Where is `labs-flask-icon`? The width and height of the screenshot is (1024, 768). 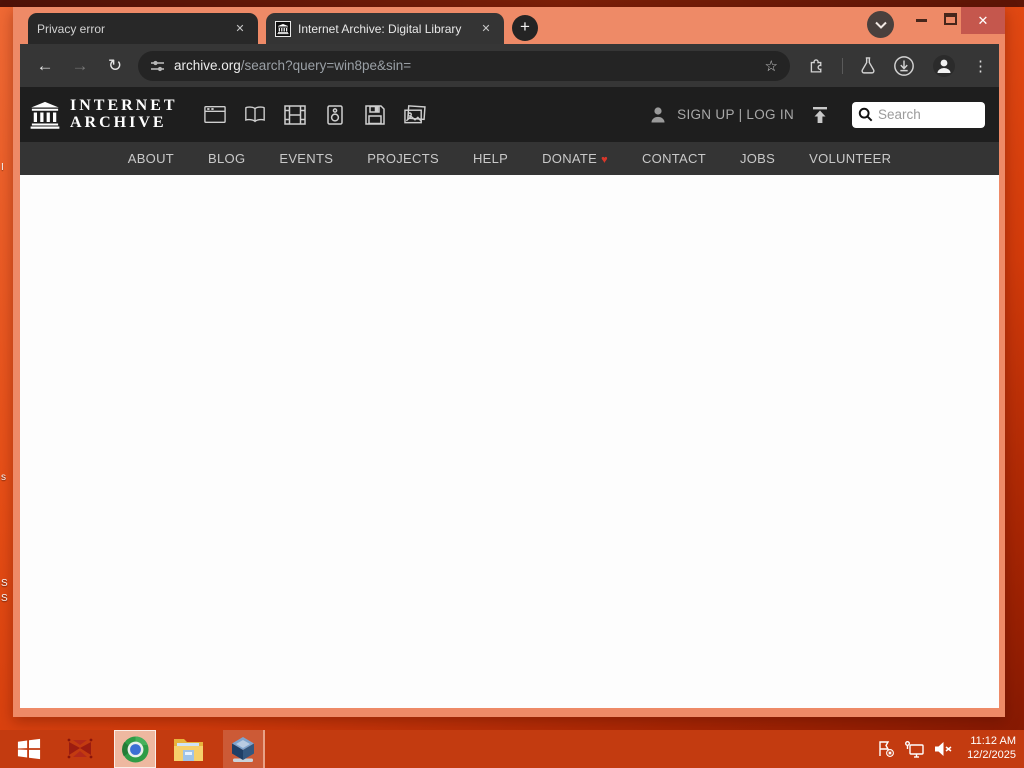
labs-flask-icon is located at coordinates (868, 65).